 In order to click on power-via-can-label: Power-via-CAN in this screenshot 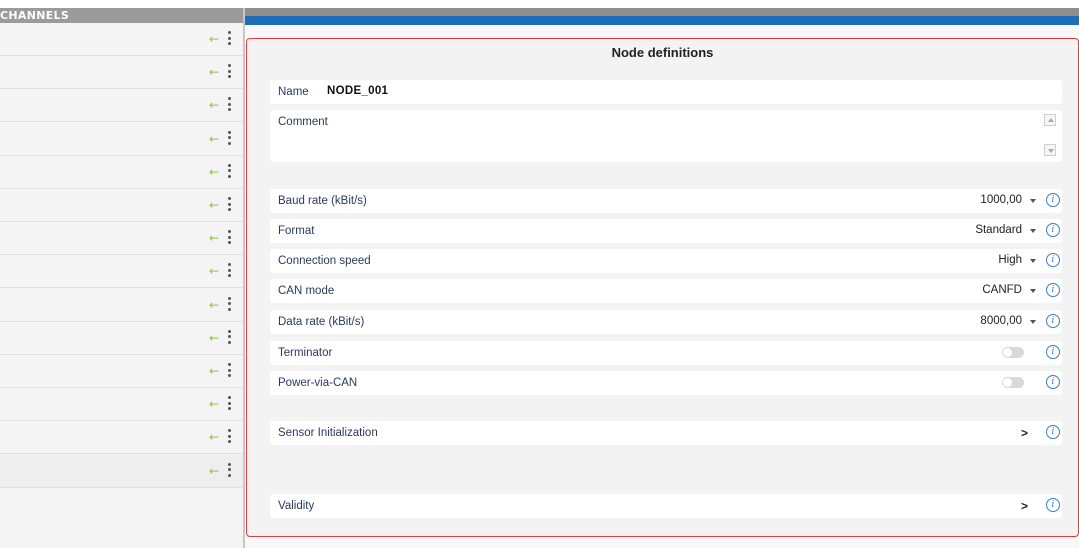, I will do `click(318, 383)`.